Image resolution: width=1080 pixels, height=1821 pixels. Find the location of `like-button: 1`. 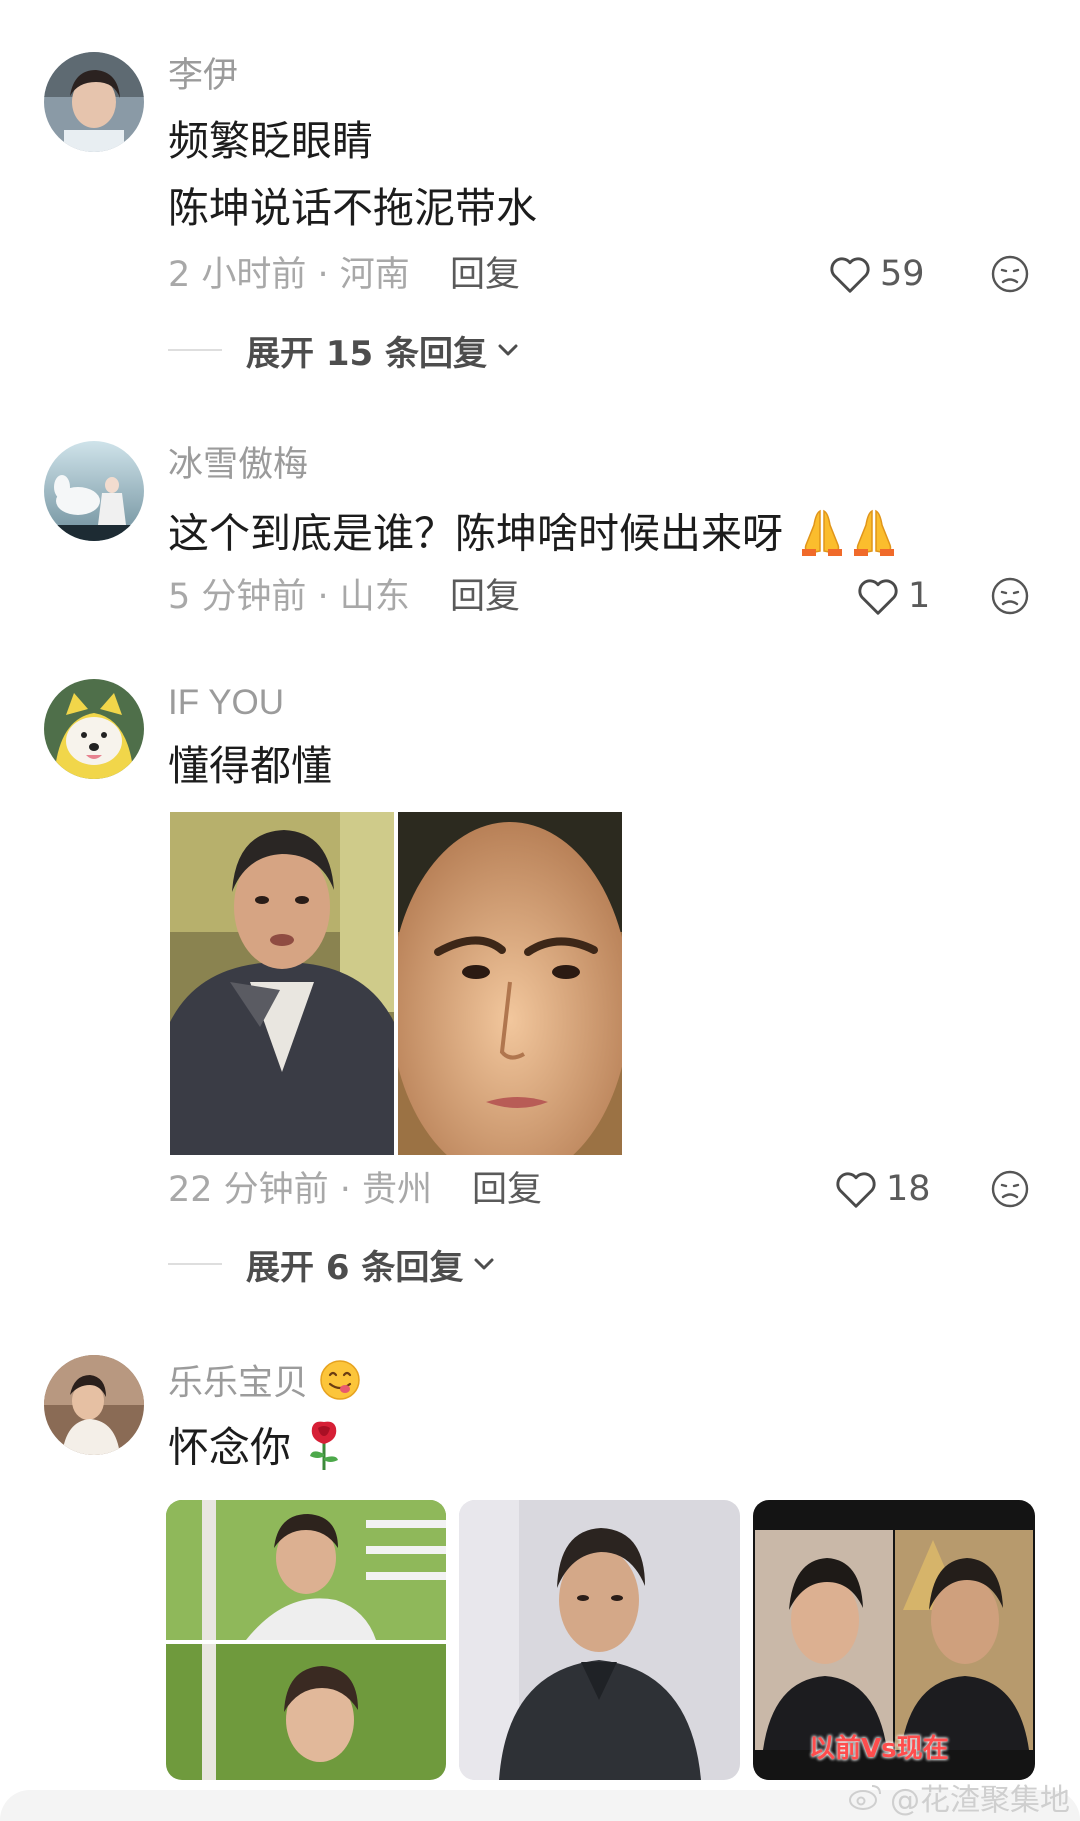

like-button: 1 is located at coordinates (893, 596).